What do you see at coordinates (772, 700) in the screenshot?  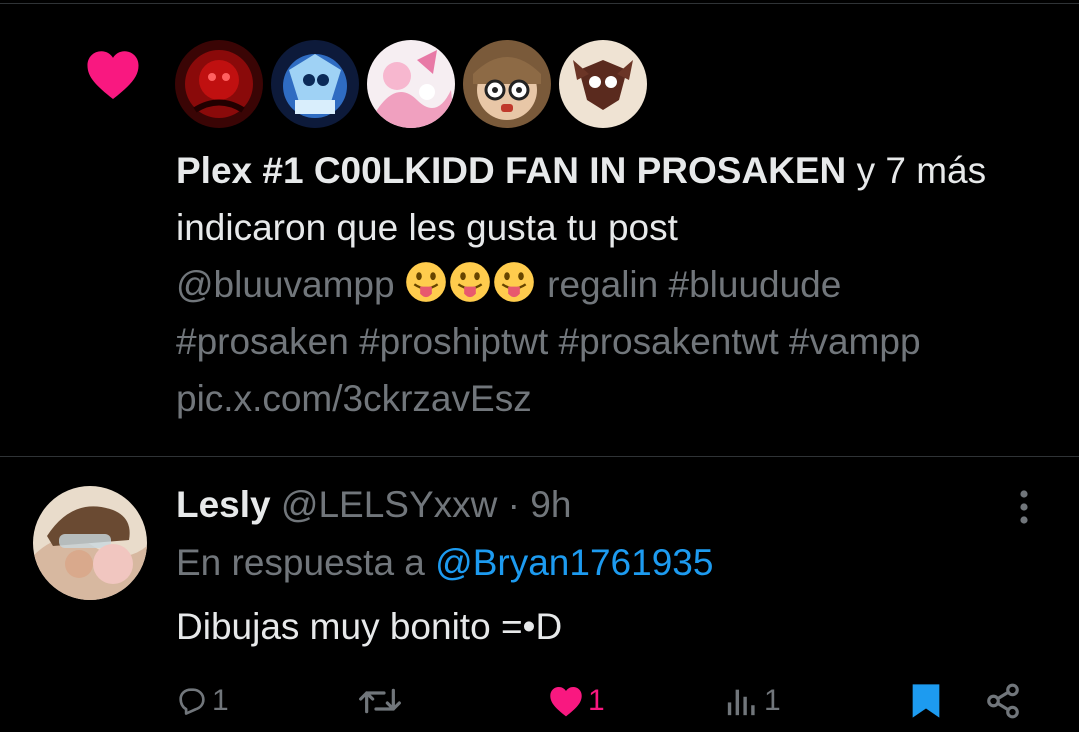 I see `views-count: 1` at bounding box center [772, 700].